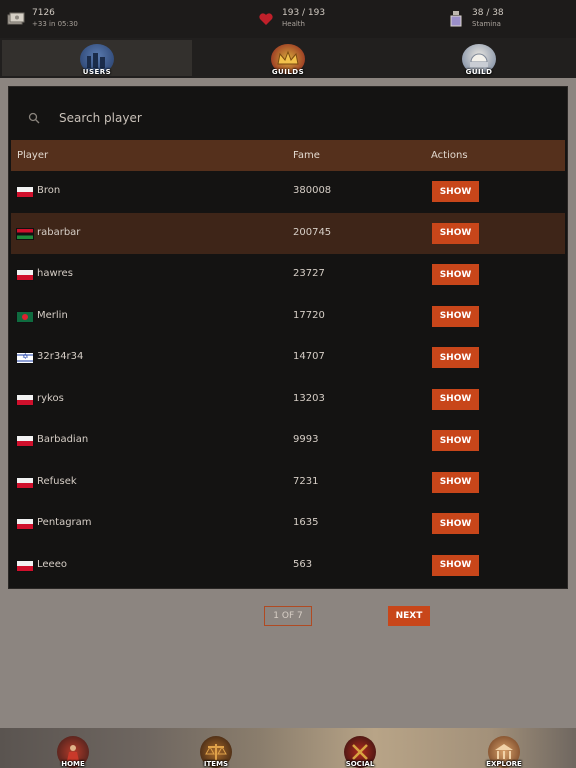  What do you see at coordinates (303, 564) in the screenshot?
I see `player-fame: 563` at bounding box center [303, 564].